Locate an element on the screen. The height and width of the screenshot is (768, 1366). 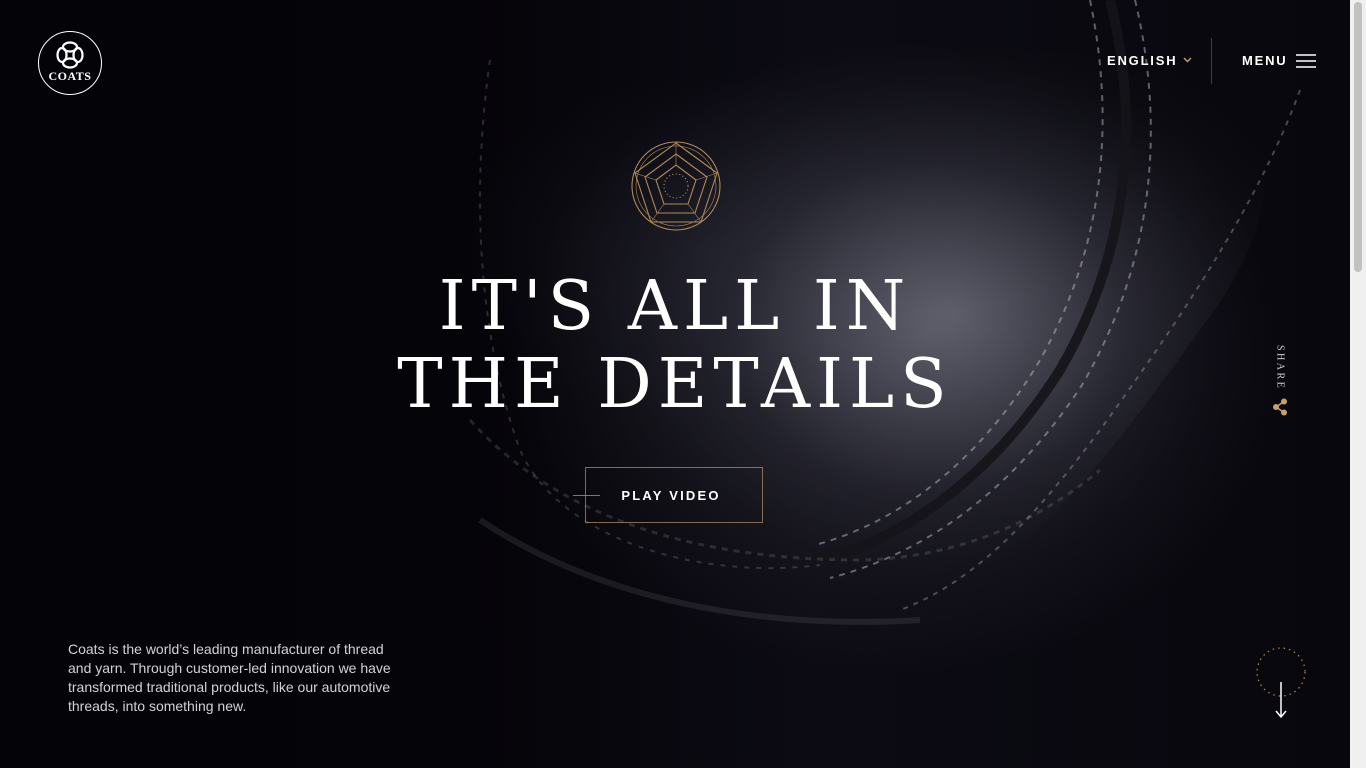
menu-label: MENU is located at coordinates (1265, 60).